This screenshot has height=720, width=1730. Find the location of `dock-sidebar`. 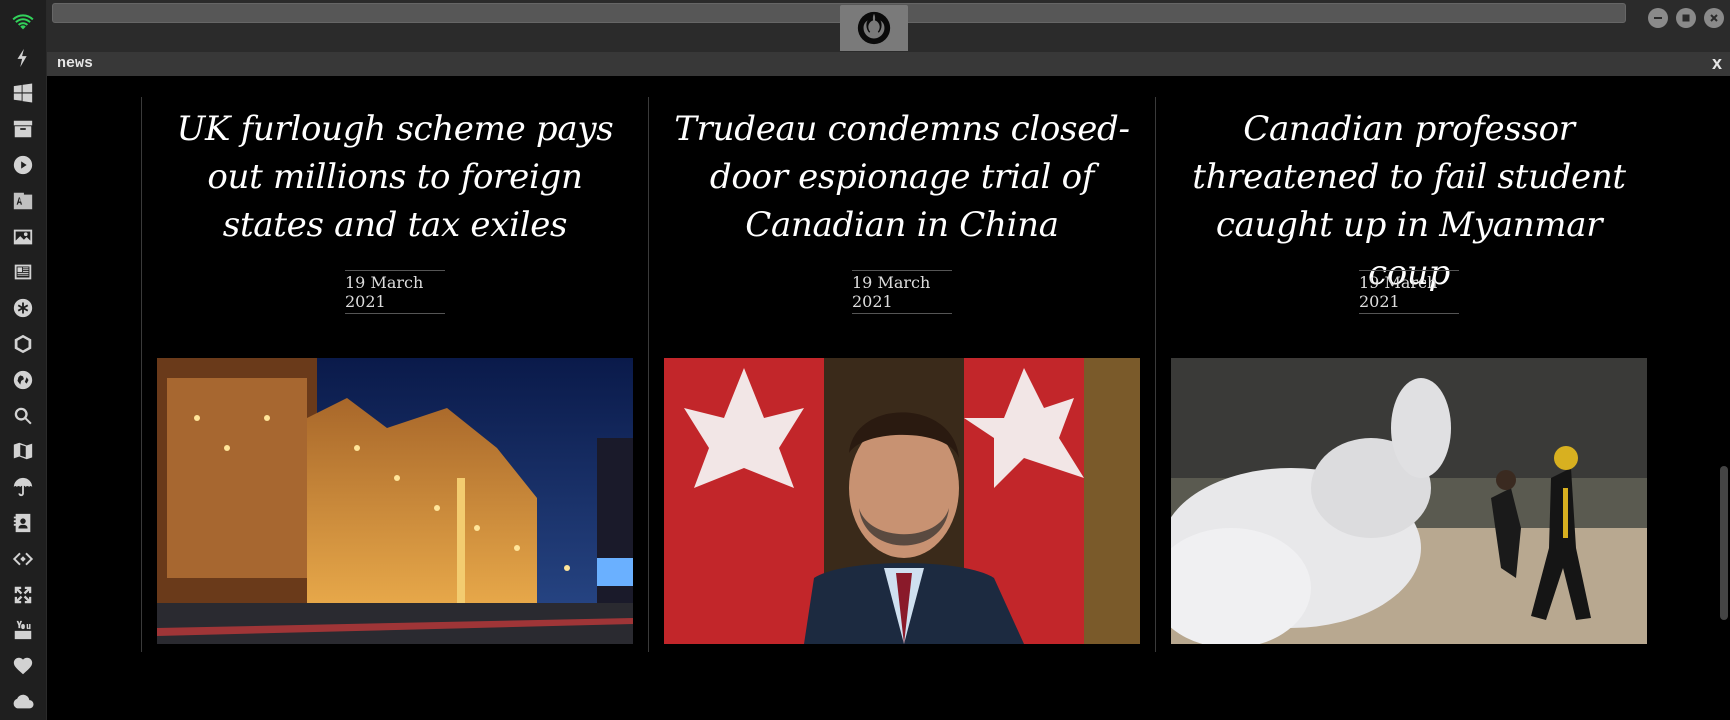

dock-sidebar is located at coordinates (23, 360).